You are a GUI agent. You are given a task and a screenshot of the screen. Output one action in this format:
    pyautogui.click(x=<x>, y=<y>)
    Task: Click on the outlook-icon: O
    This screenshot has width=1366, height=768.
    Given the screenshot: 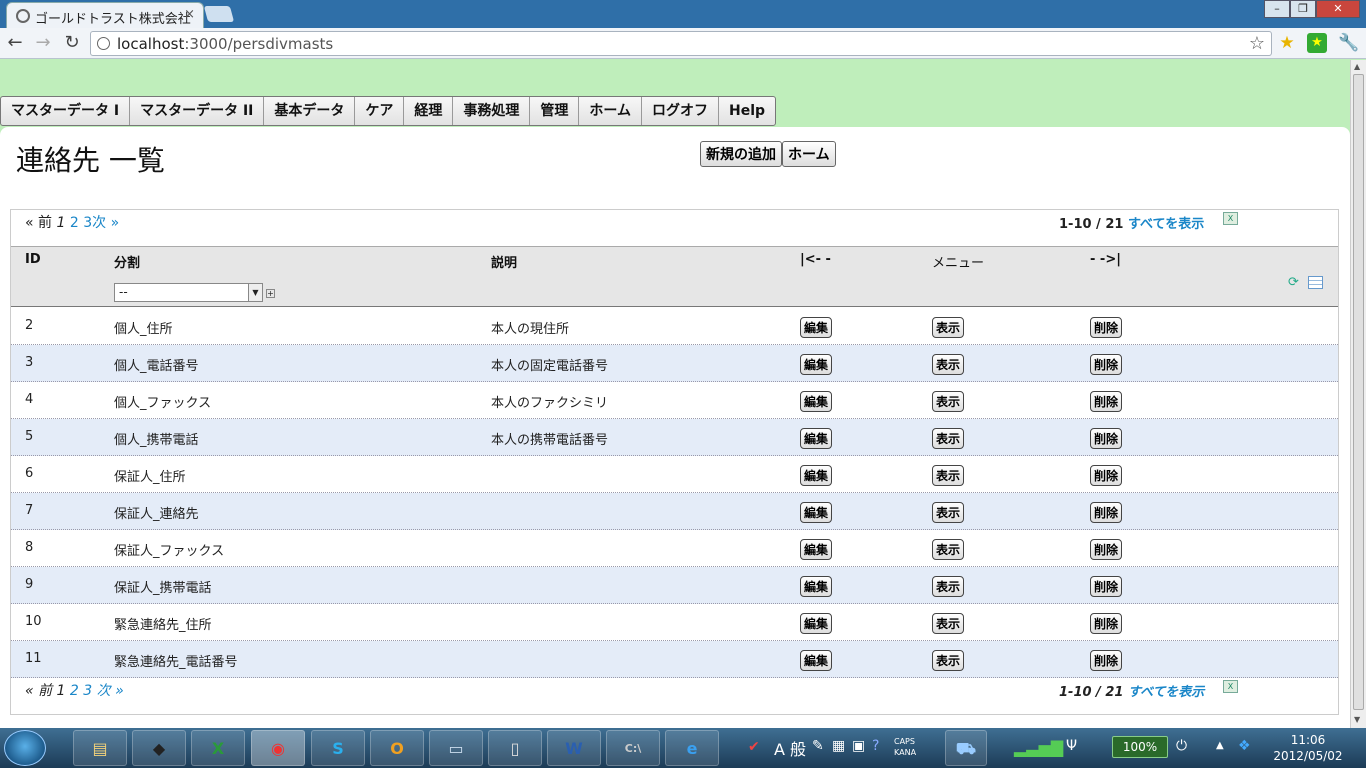 What is the action you would take?
    pyautogui.click(x=397, y=748)
    